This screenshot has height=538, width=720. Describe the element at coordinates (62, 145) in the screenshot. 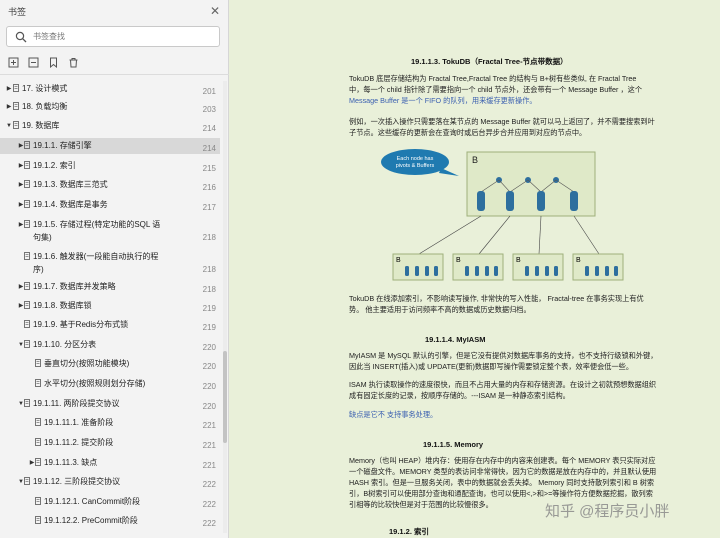

I see `bookmark-label: 19.1.1. 存储引擎` at that location.